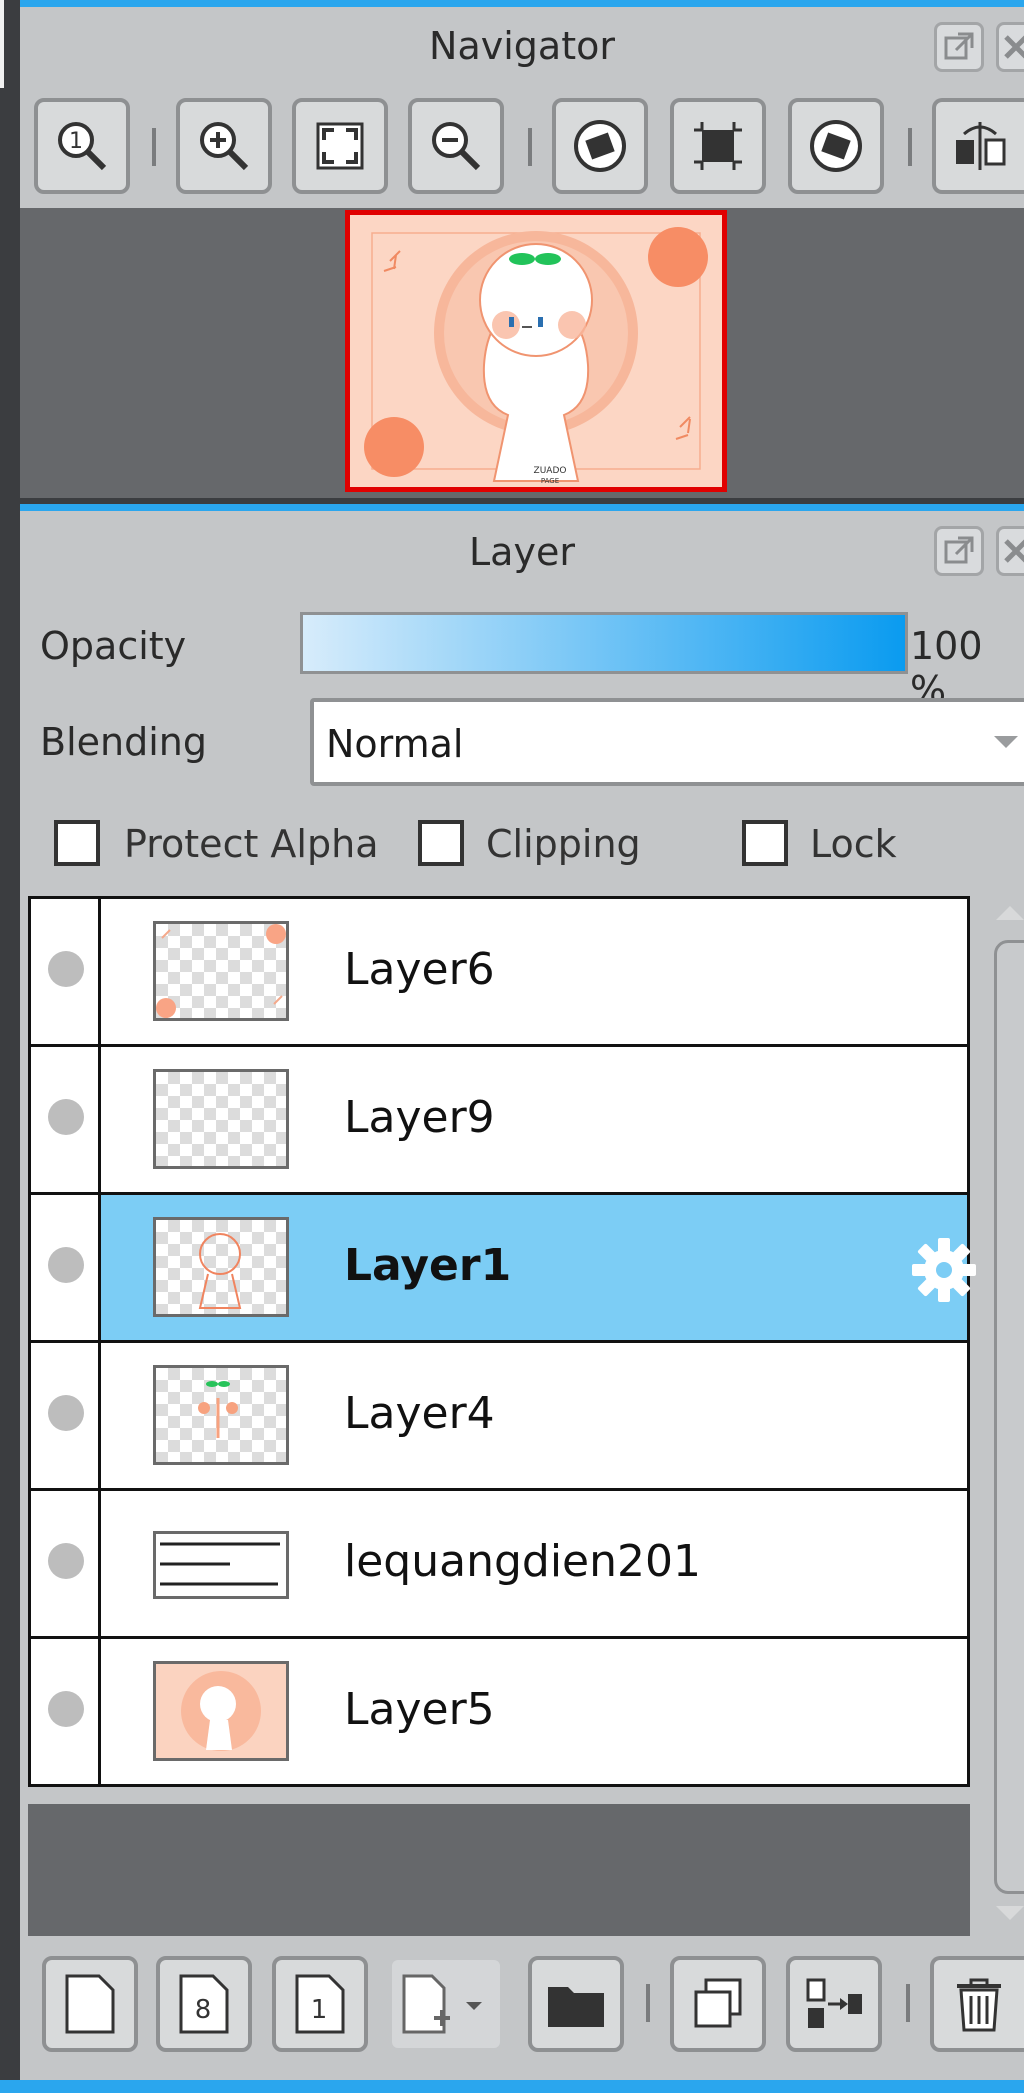 The image size is (1024, 2093). I want to click on layer-row-body: Layer1, so click(538, 1267).